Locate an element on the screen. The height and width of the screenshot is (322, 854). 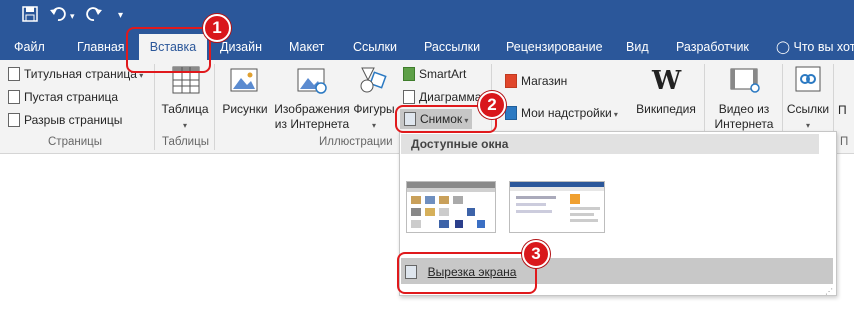
page-break-button: Разрыв страницы is located at coordinates (65, 120).